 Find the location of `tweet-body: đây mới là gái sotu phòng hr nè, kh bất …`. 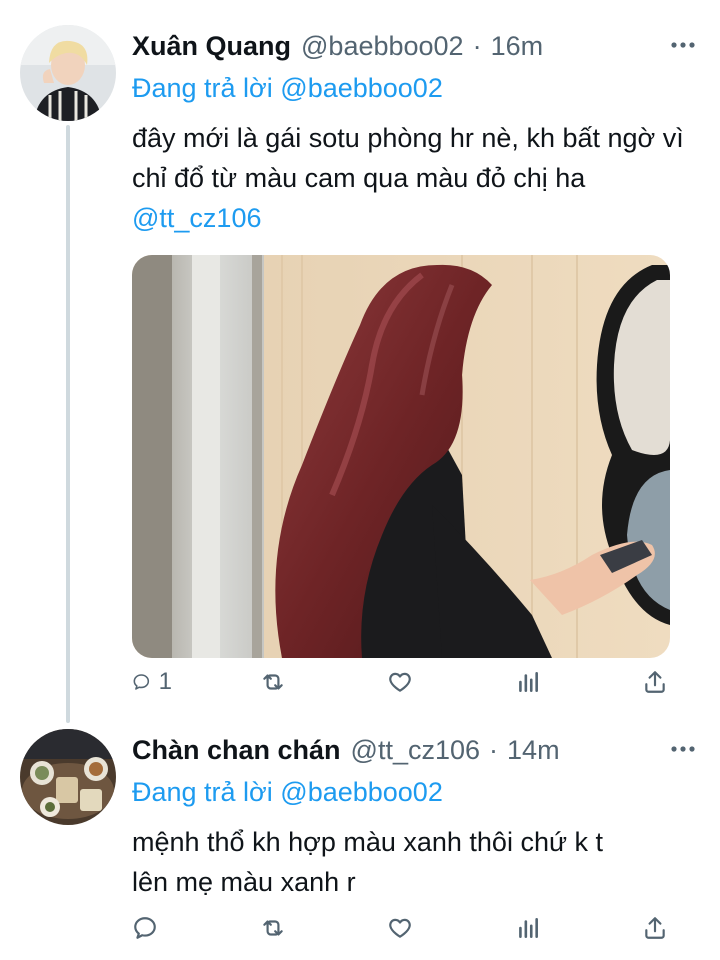

tweet-body: đây mới là gái sotu phòng hr nè, kh bất … is located at coordinates (408, 158).